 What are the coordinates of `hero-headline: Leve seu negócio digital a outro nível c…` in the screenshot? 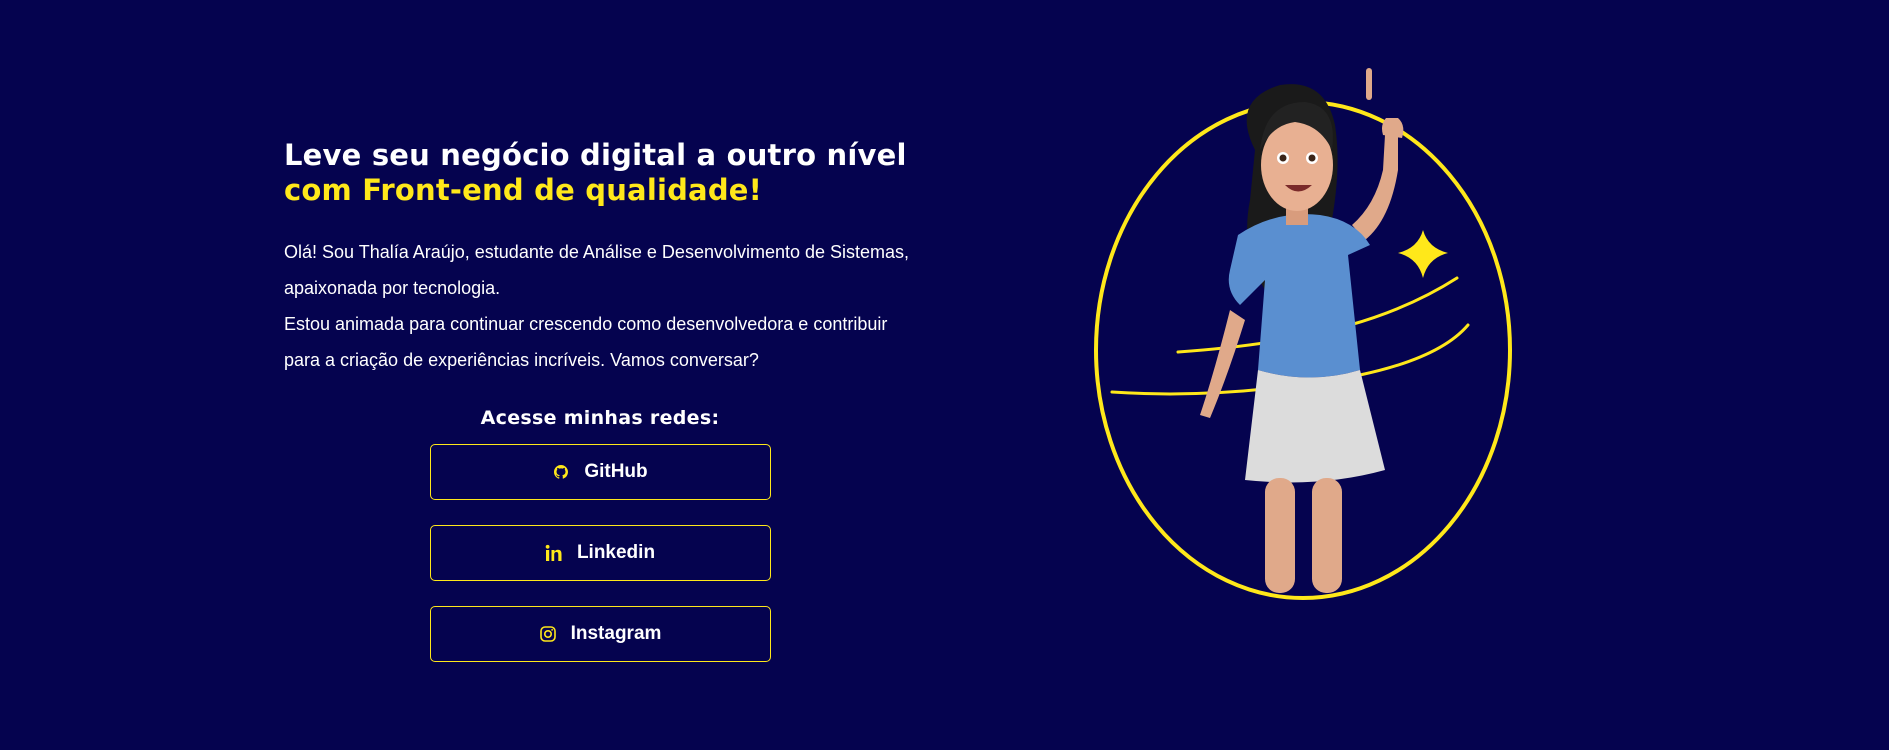 It's located at (604, 173).